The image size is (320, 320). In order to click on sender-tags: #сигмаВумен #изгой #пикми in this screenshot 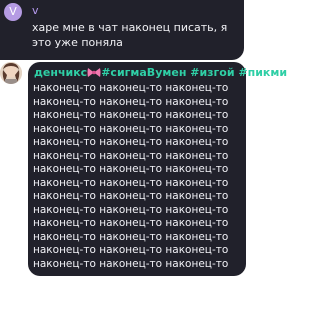, I will do `click(194, 72)`.